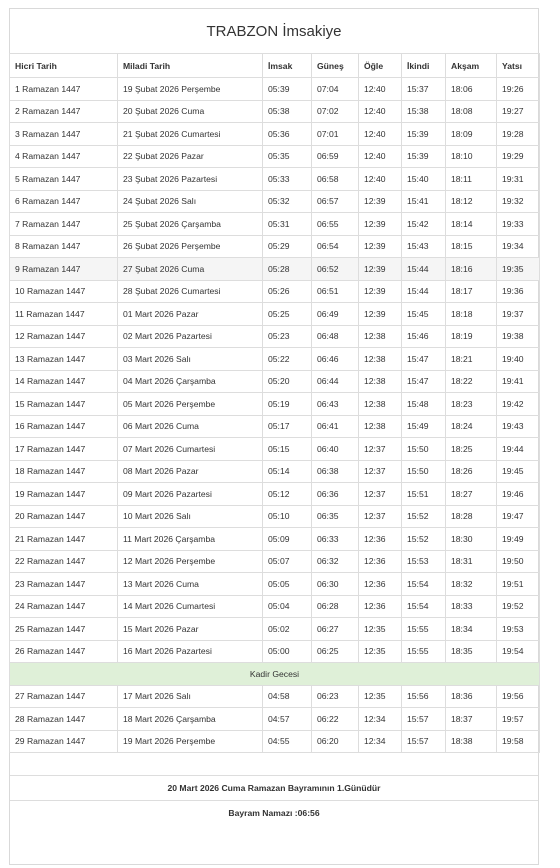 Image resolution: width=560 pixels, height=868 pixels. I want to click on cell-yatsi: 19:45, so click(518, 471).